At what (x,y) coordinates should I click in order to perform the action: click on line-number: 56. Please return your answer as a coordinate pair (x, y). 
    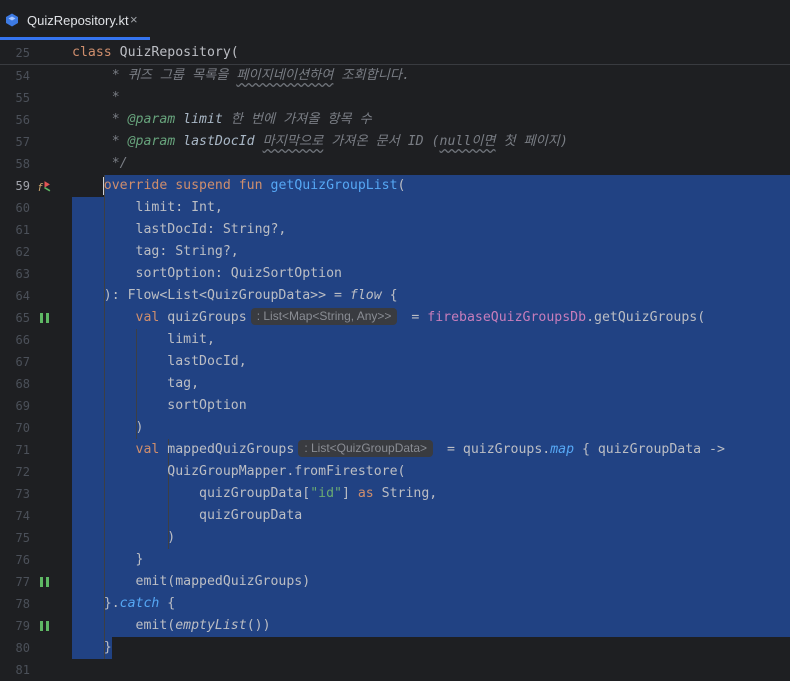
    Looking at the image, I should click on (22, 120).